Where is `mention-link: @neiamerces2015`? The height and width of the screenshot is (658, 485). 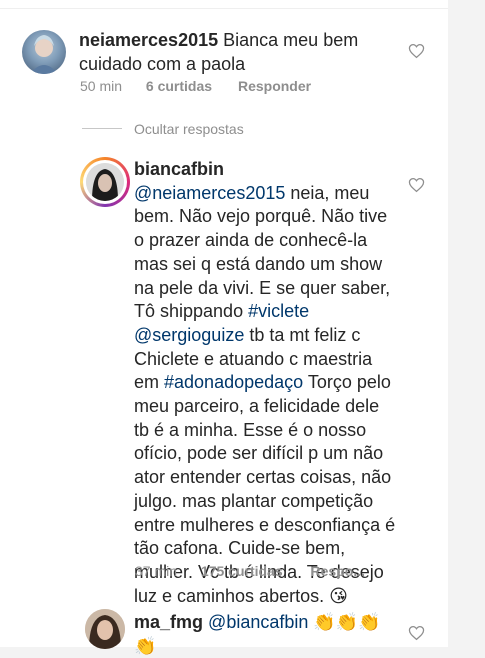
mention-link: @neiamerces2015 is located at coordinates (209, 193).